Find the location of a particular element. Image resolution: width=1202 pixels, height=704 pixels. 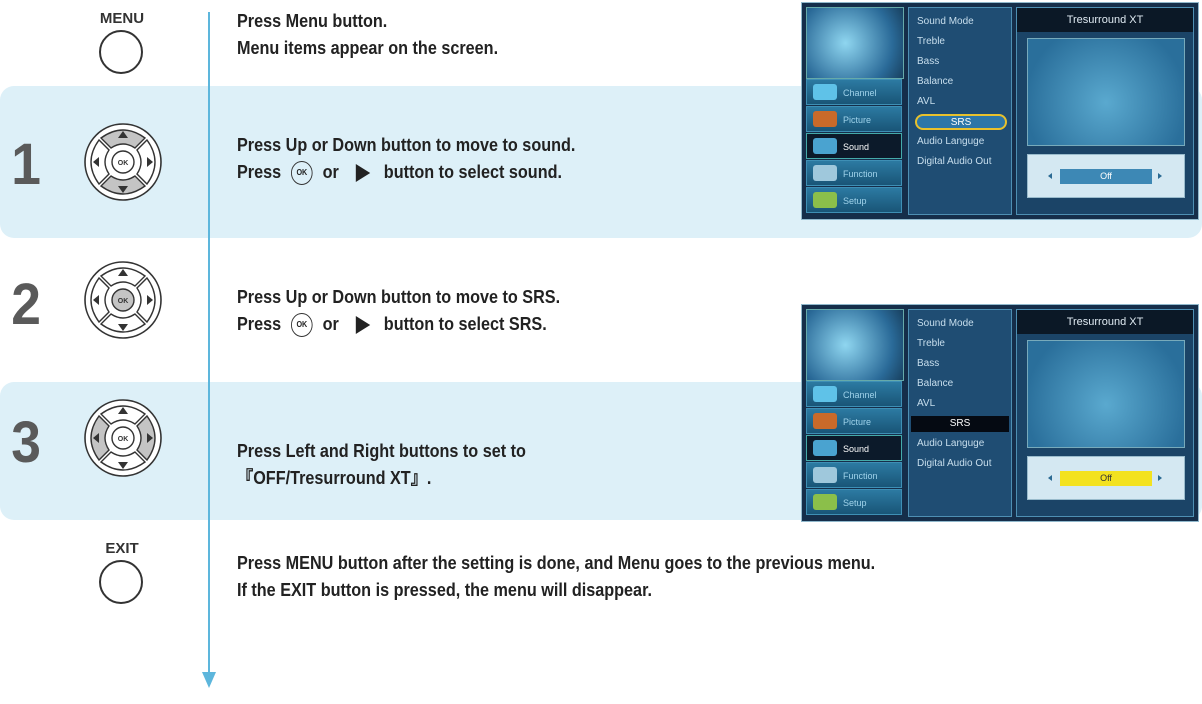

selector-value-highlighted: Off is located at coordinates (1106, 478).